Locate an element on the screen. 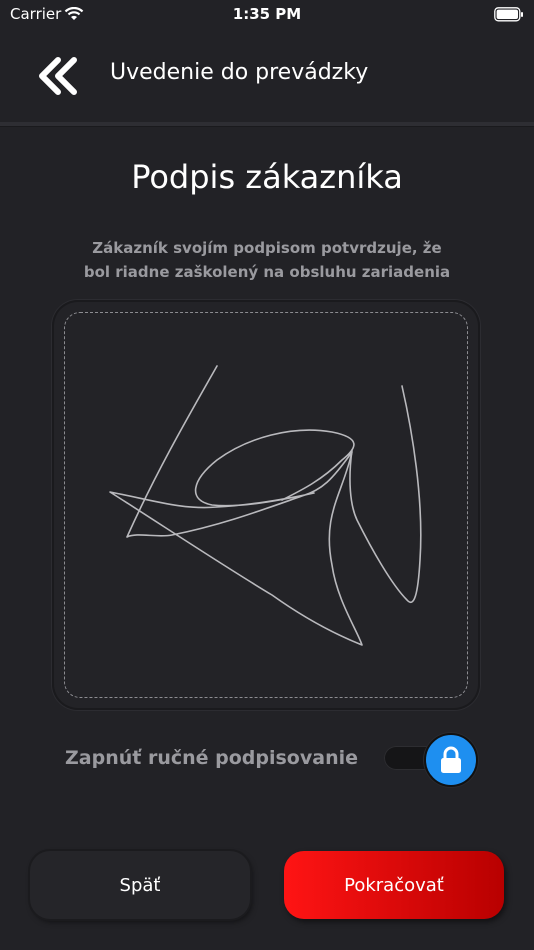  manual-signing-label: Zapnúť ručné podpisovanie is located at coordinates (211, 758).